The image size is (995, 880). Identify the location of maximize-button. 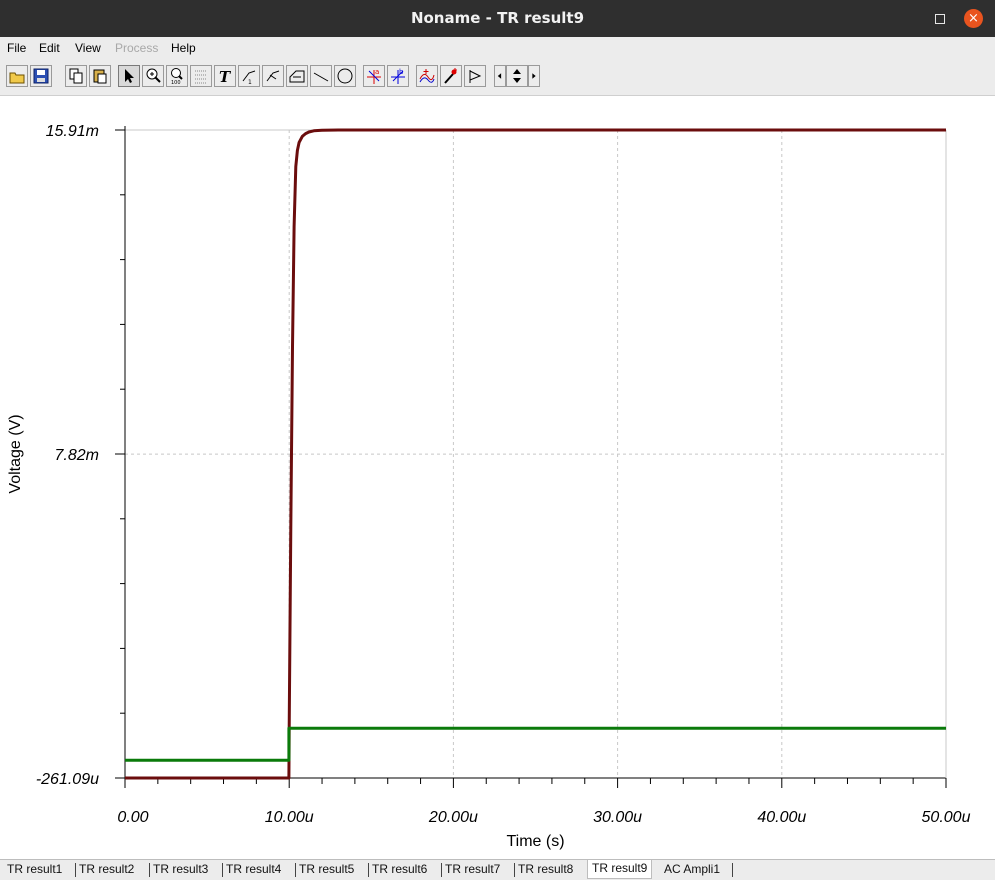
(940, 19).